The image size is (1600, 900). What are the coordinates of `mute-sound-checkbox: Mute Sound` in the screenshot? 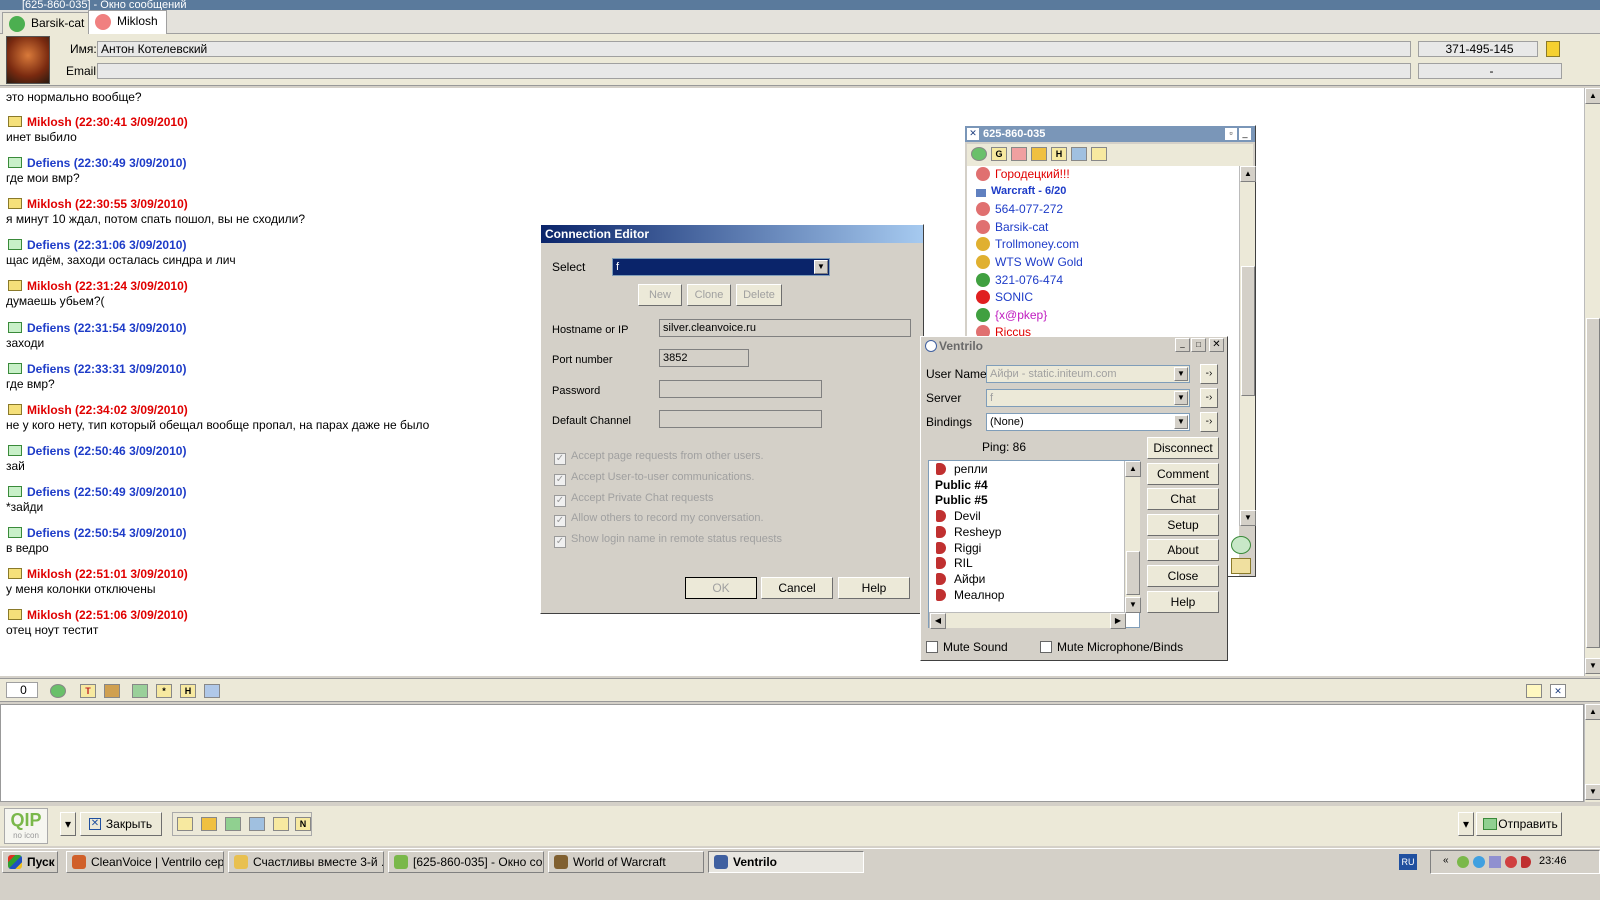 It's located at (967, 647).